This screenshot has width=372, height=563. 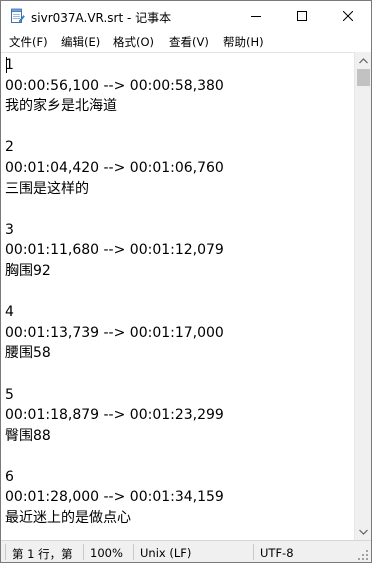 I want to click on menu-bar: 文件(F) 编辑(E) 格式(O) 查看(V) 帮助(H), so click(x=186, y=41).